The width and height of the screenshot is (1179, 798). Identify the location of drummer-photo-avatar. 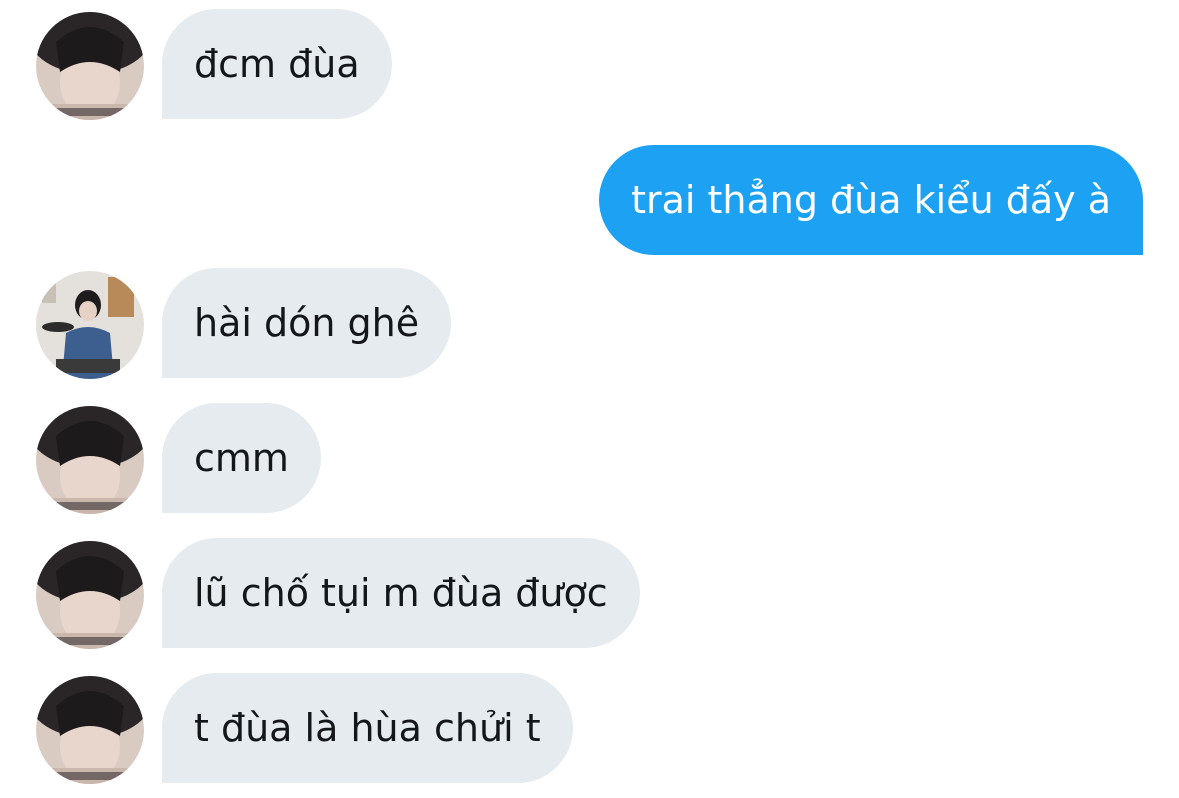
(90, 325).